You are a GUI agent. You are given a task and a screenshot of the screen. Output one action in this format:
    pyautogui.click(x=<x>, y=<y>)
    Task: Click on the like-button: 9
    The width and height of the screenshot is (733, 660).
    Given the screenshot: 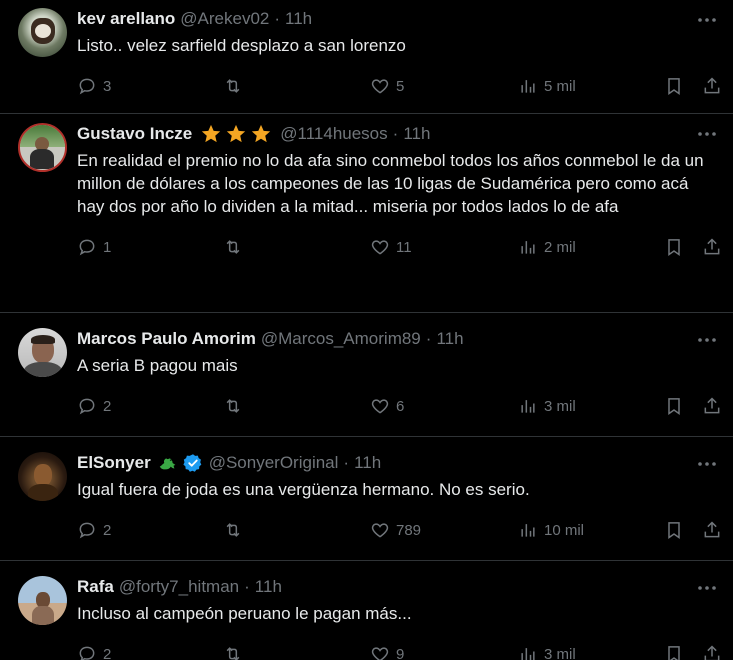 What is the action you would take?
    pyautogui.click(x=387, y=652)
    